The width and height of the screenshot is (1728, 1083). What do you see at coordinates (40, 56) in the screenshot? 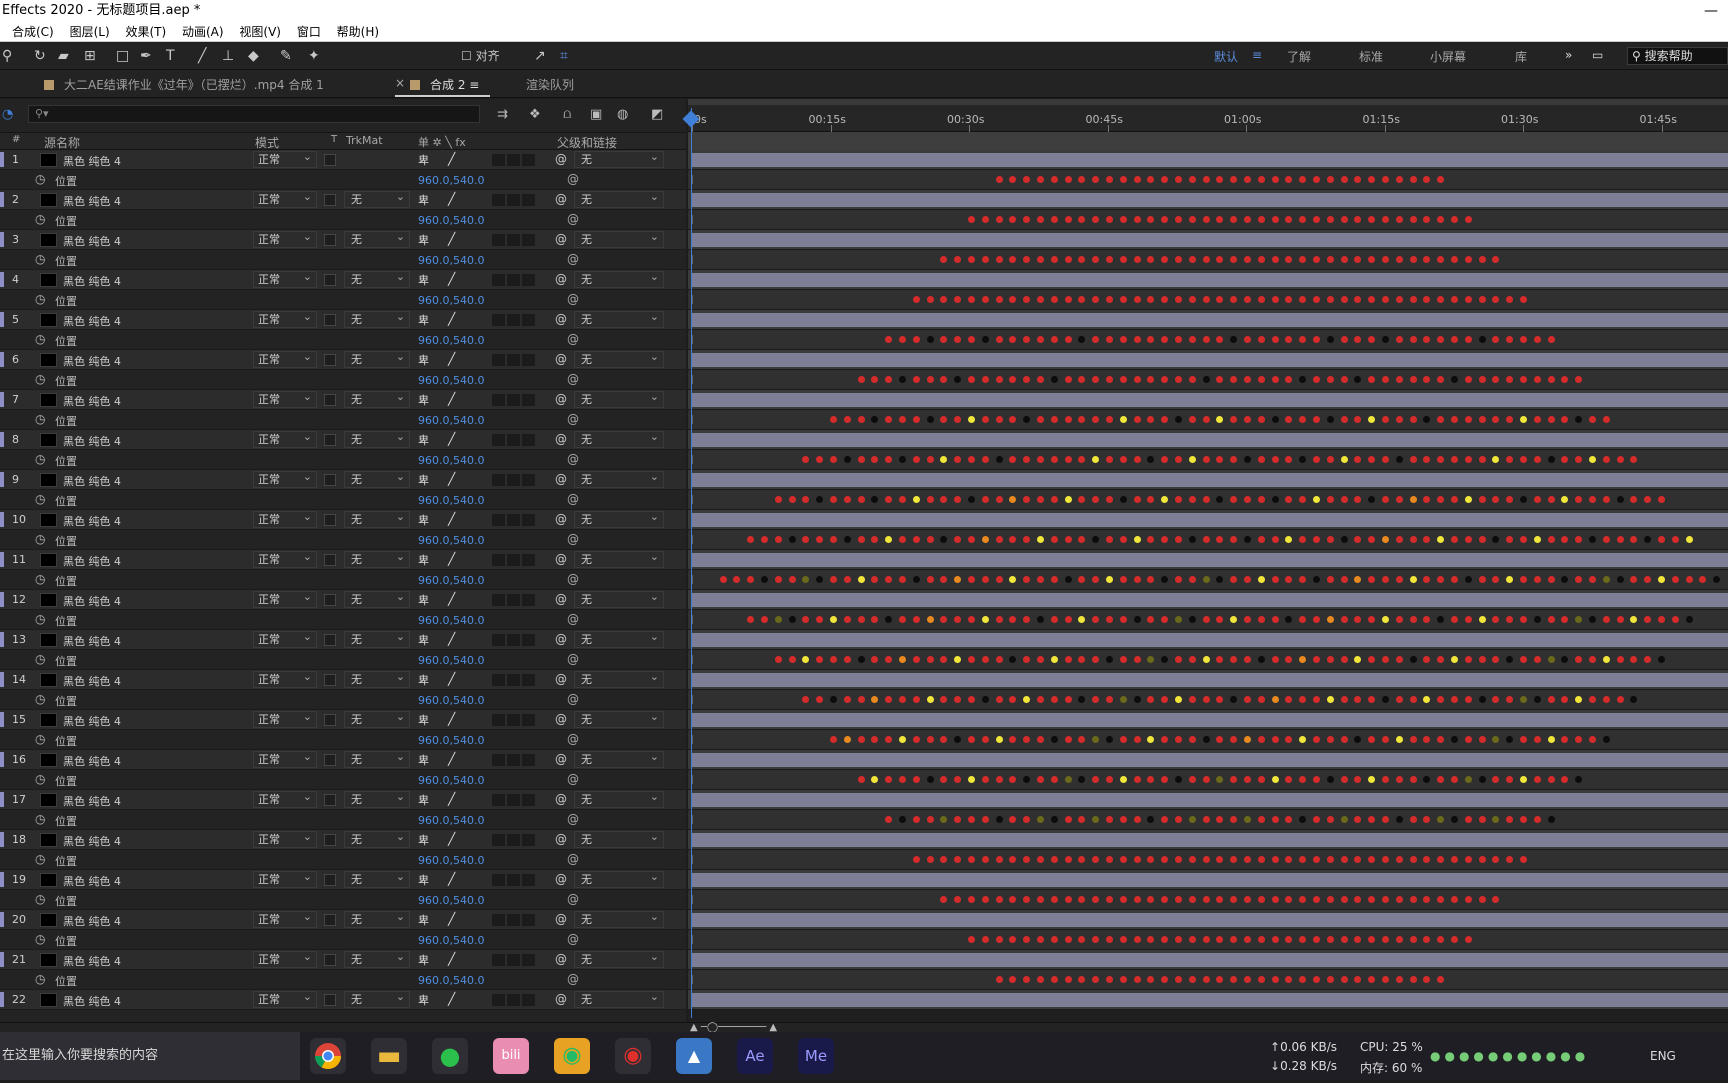
I see `rotate-tool-icon: ↻` at bounding box center [40, 56].